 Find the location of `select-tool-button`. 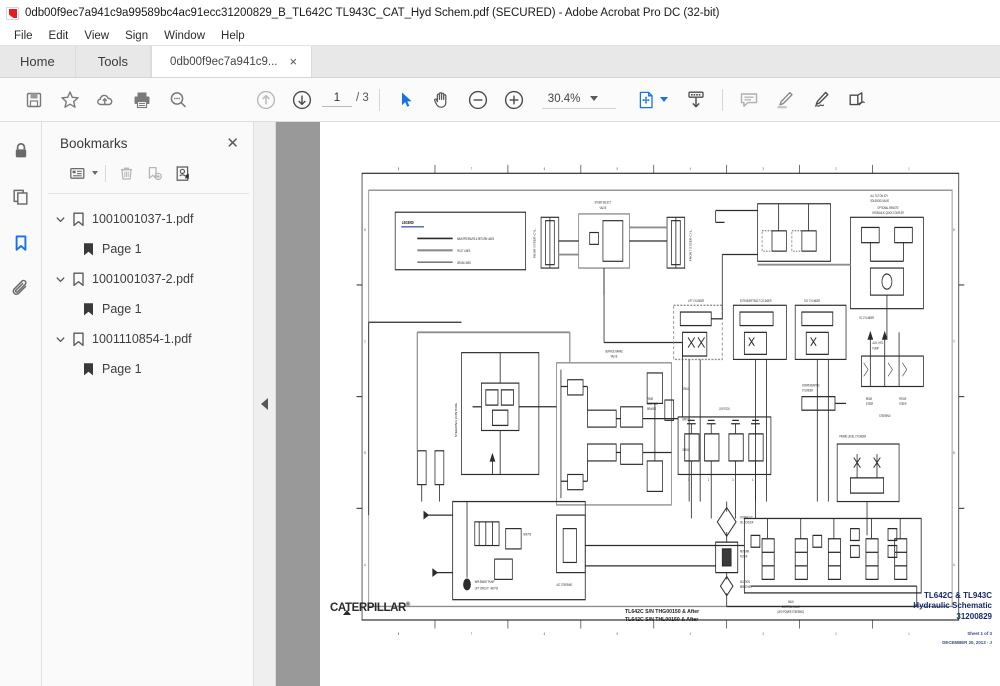

select-tool-button is located at coordinates (406, 100).